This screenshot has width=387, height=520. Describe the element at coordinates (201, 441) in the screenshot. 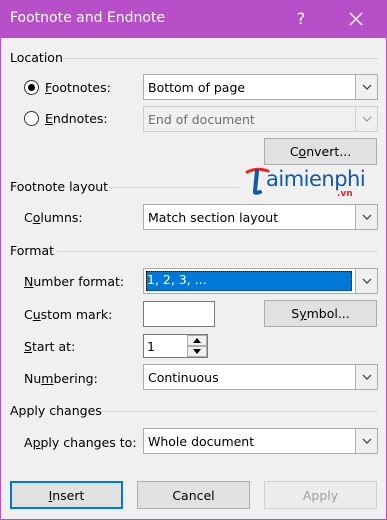

I see `apply-changes-to-value: Whole document` at that location.